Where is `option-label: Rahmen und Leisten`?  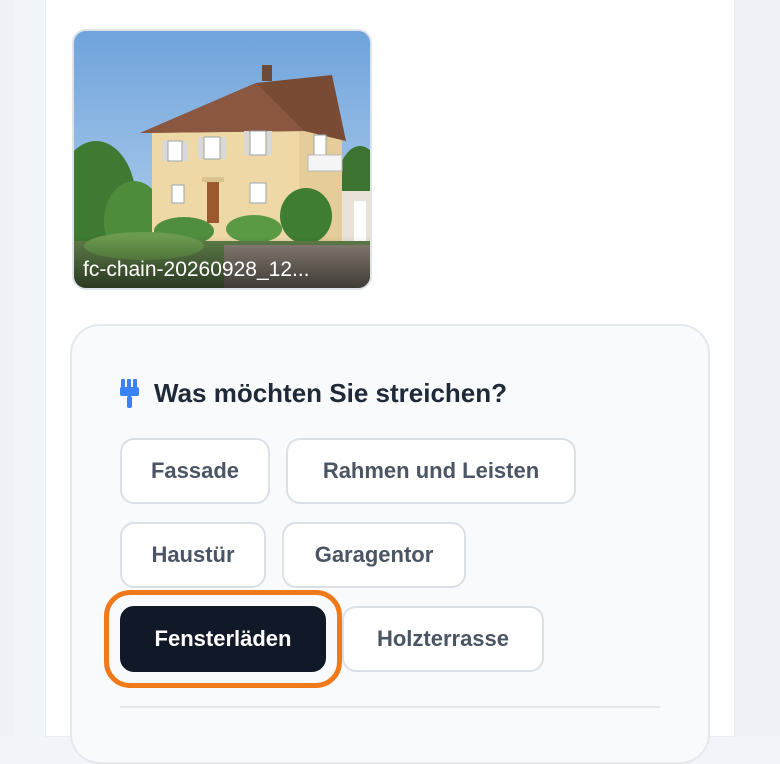 option-label: Rahmen und Leisten is located at coordinates (431, 470).